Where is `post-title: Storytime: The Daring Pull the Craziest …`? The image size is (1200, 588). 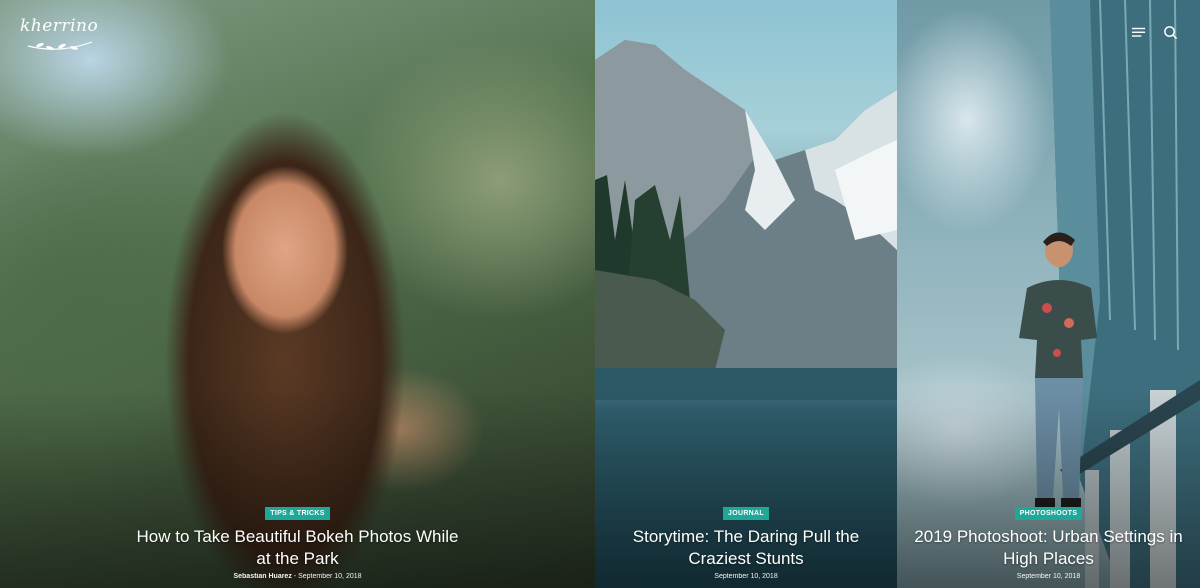 post-title: Storytime: The Daring Pull the Craziest … is located at coordinates (746, 548).